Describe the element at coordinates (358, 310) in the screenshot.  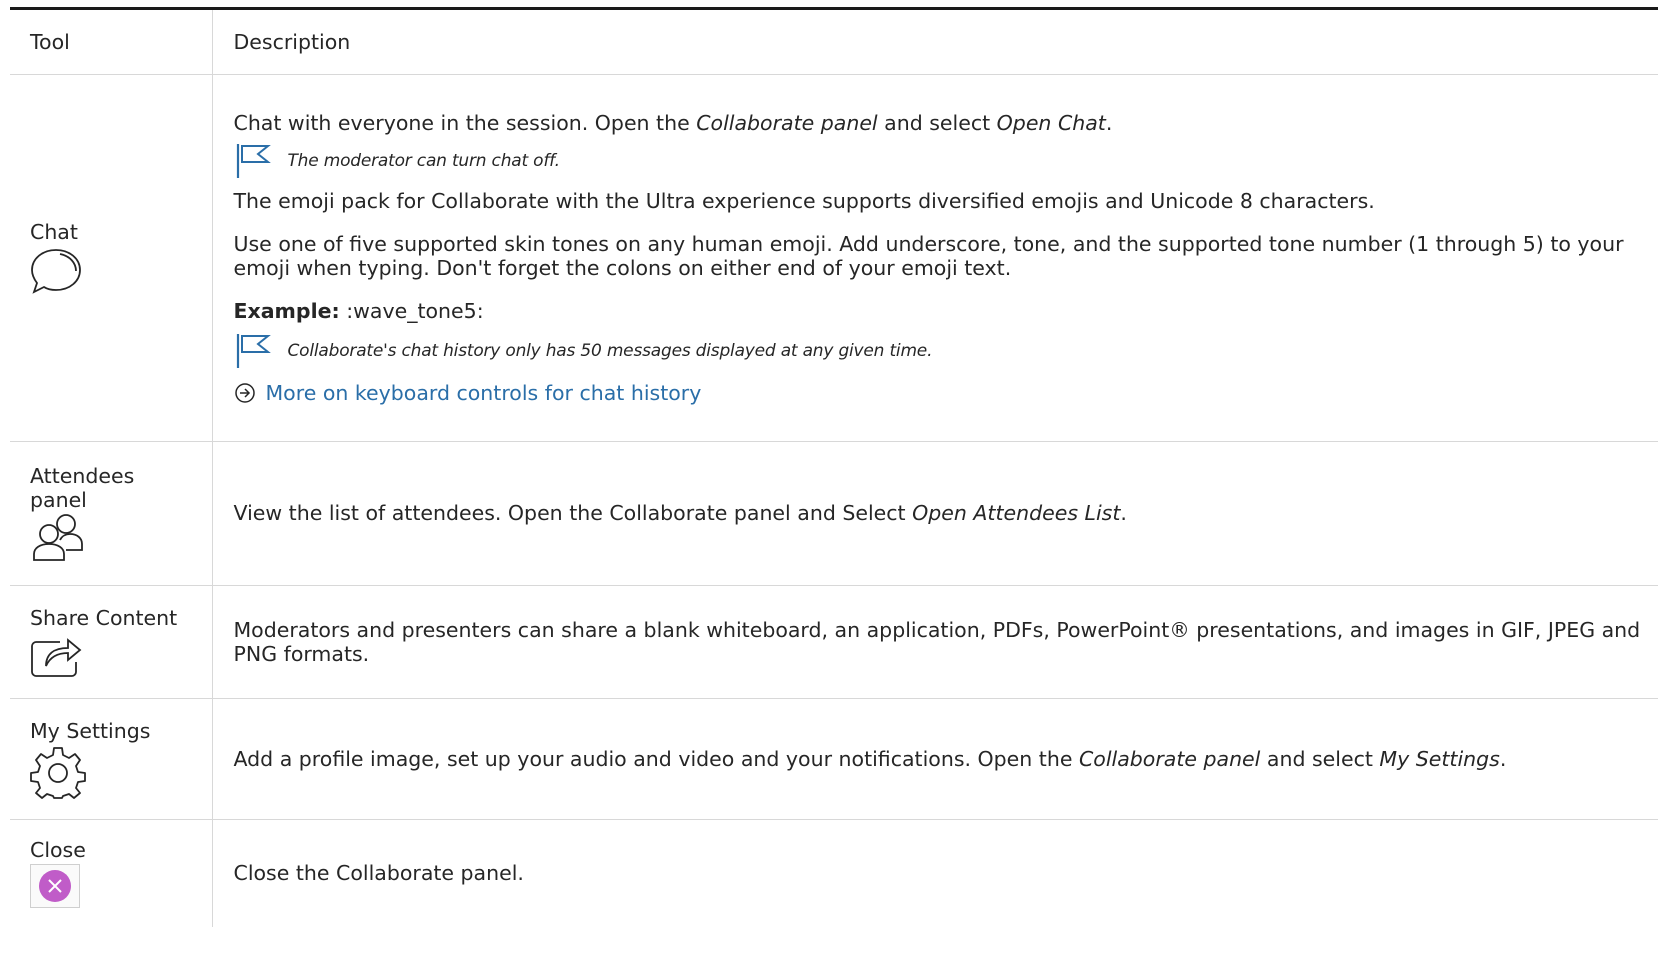
I see `chat-example: Example: :wave_tone5:` at that location.